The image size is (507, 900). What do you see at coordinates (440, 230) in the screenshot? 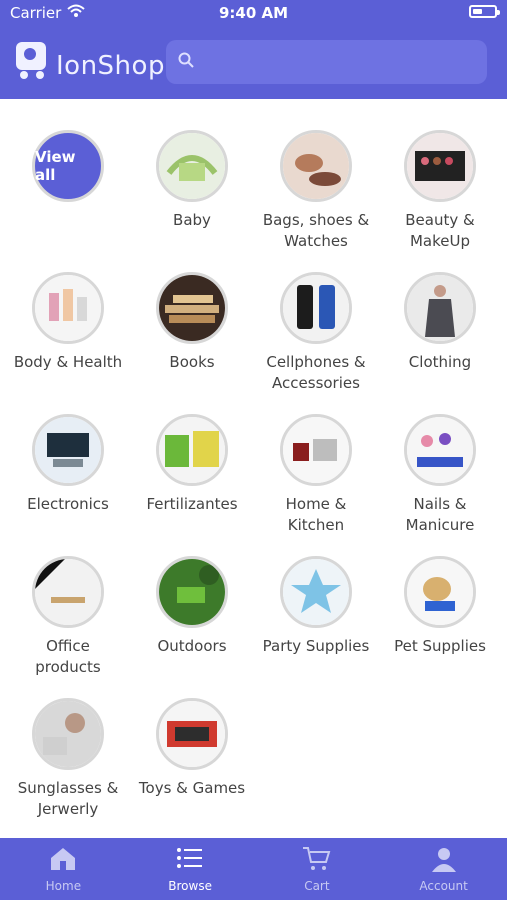
I see `category-label: Beauty & MakeUp` at bounding box center [440, 230].